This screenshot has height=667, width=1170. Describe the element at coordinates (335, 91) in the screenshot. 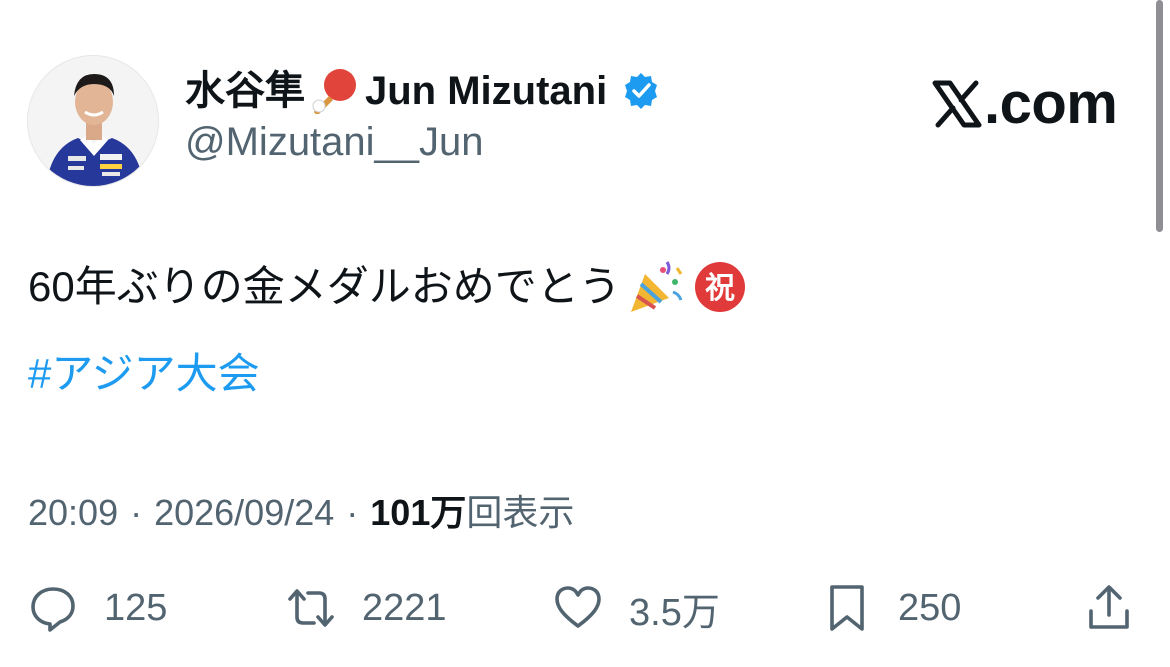

I see `ping-pong-icon` at that location.